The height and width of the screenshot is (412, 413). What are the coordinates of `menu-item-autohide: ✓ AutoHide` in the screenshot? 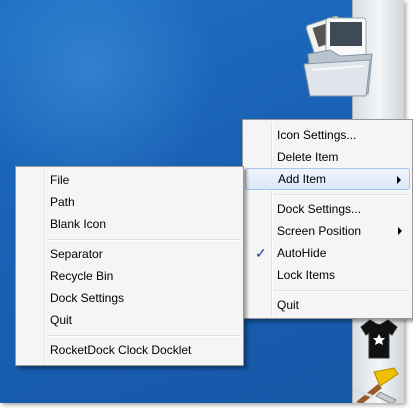 It's located at (327, 253).